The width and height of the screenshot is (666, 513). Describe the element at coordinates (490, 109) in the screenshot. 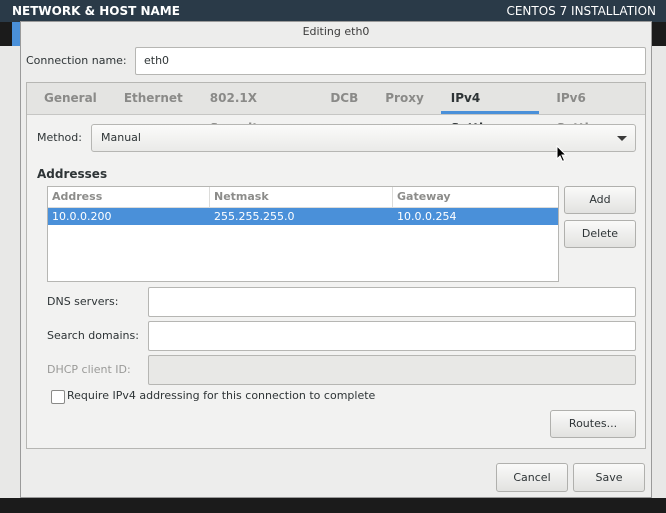

I see `tab-ipv4-settings: IPv4 Settings` at that location.